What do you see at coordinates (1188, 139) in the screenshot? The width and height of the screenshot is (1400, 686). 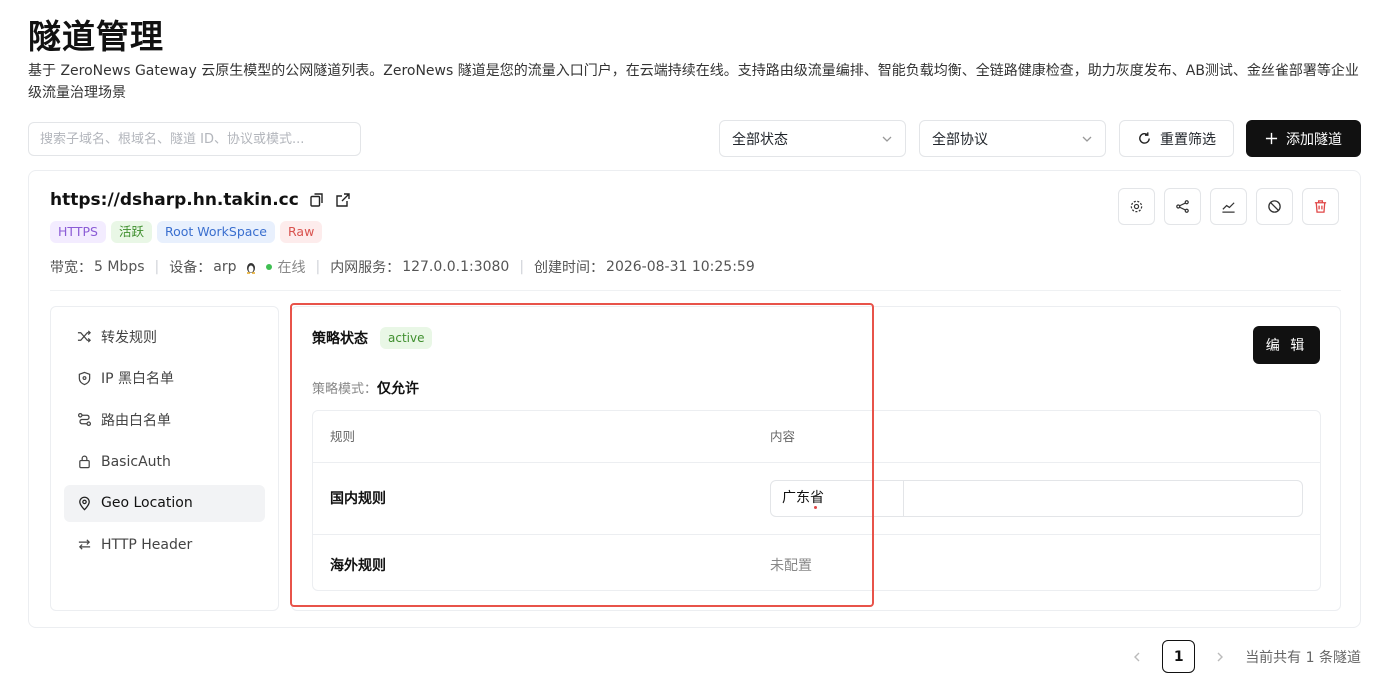 I see `reset-filter-label: 重置筛选` at bounding box center [1188, 139].